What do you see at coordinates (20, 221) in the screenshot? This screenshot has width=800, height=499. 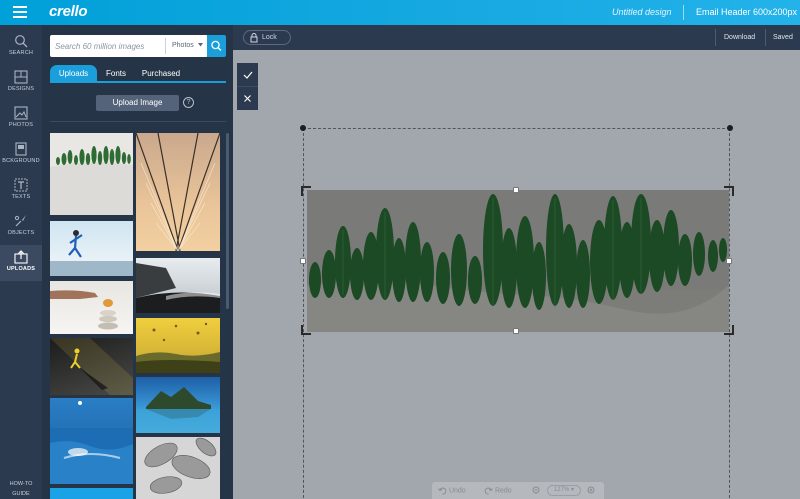 I see `objects-icon` at bounding box center [20, 221].